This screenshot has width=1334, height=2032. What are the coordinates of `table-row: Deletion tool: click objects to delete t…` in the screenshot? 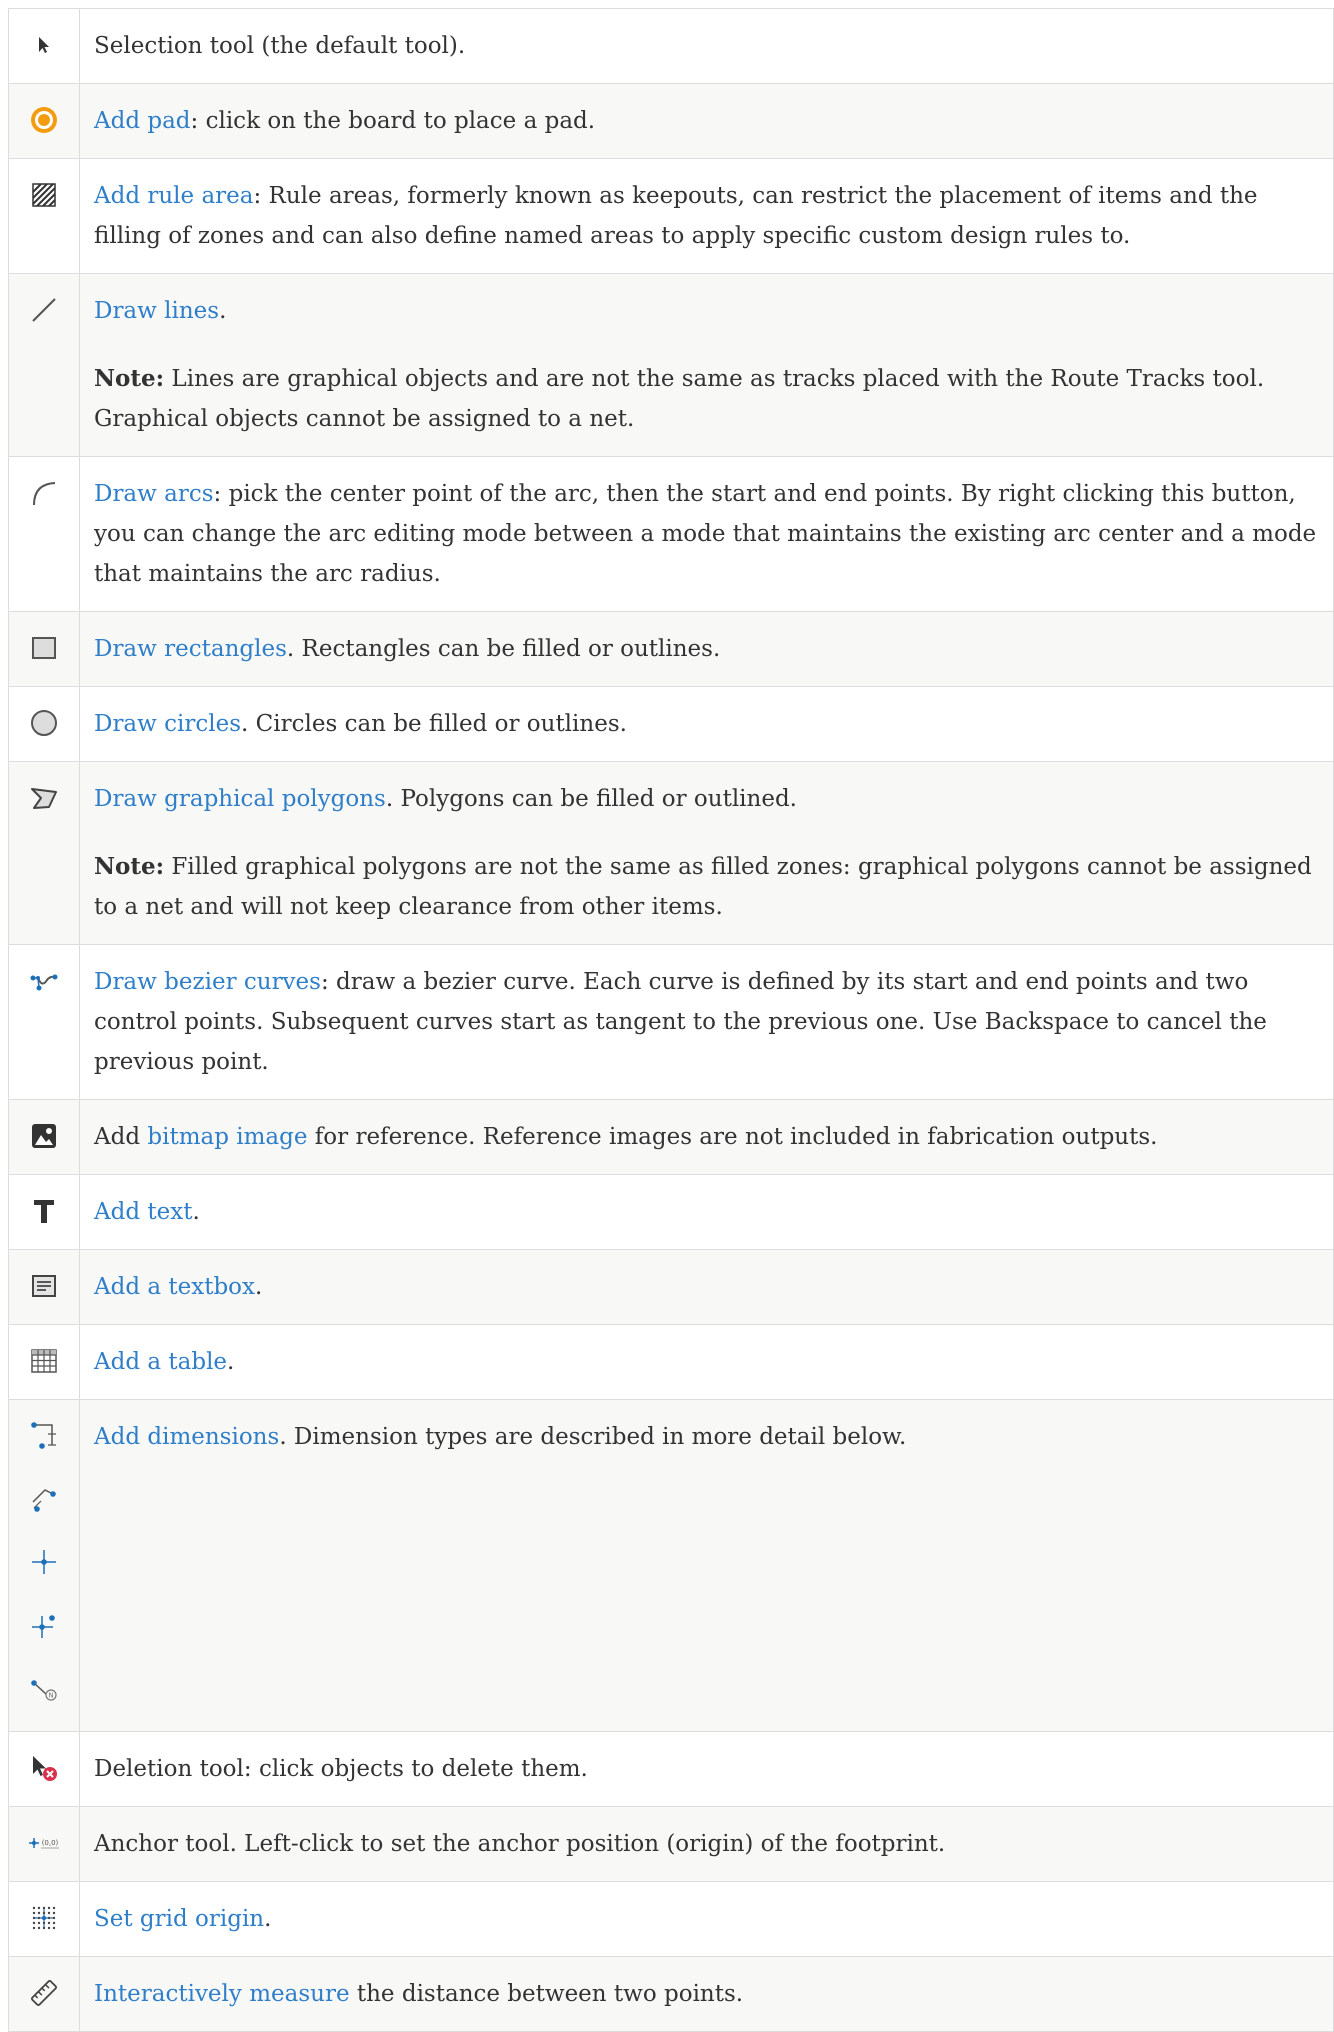 It's located at (671, 1769).